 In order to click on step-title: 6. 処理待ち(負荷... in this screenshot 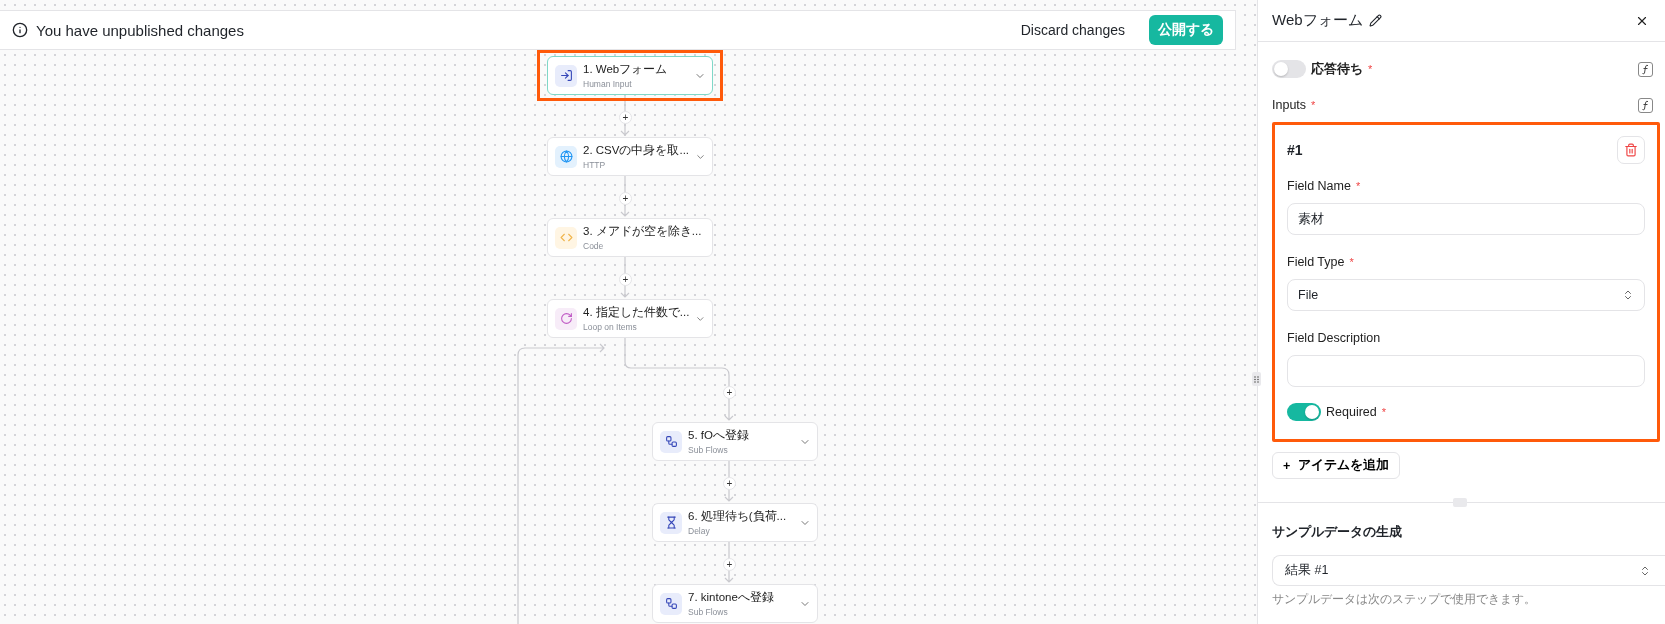, I will do `click(738, 516)`.